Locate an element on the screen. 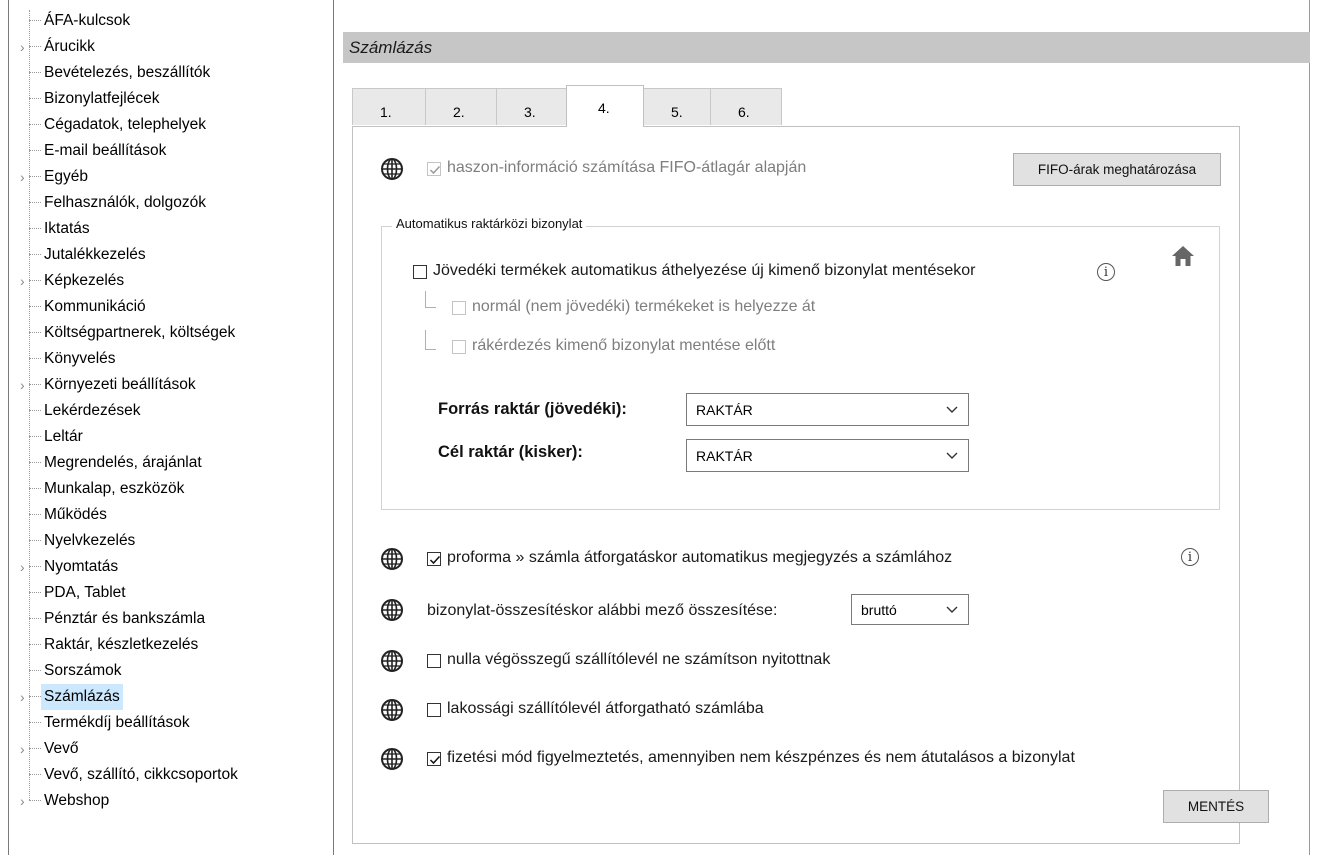 The image size is (1325, 855). tab-1: 1. is located at coordinates (389, 106).